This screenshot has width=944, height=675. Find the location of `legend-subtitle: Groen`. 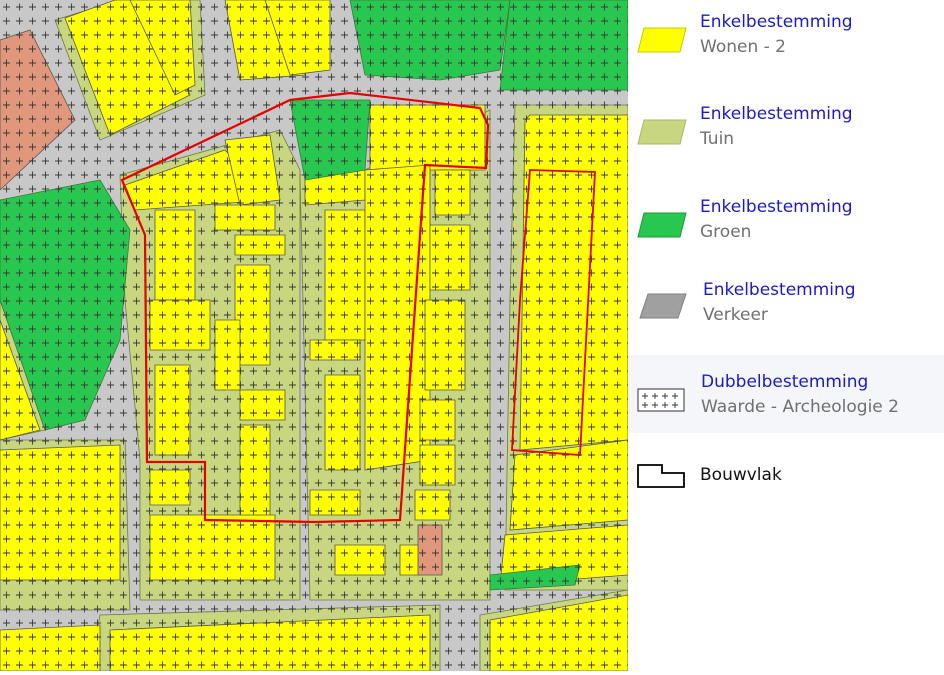

legend-subtitle: Groen is located at coordinates (726, 232).